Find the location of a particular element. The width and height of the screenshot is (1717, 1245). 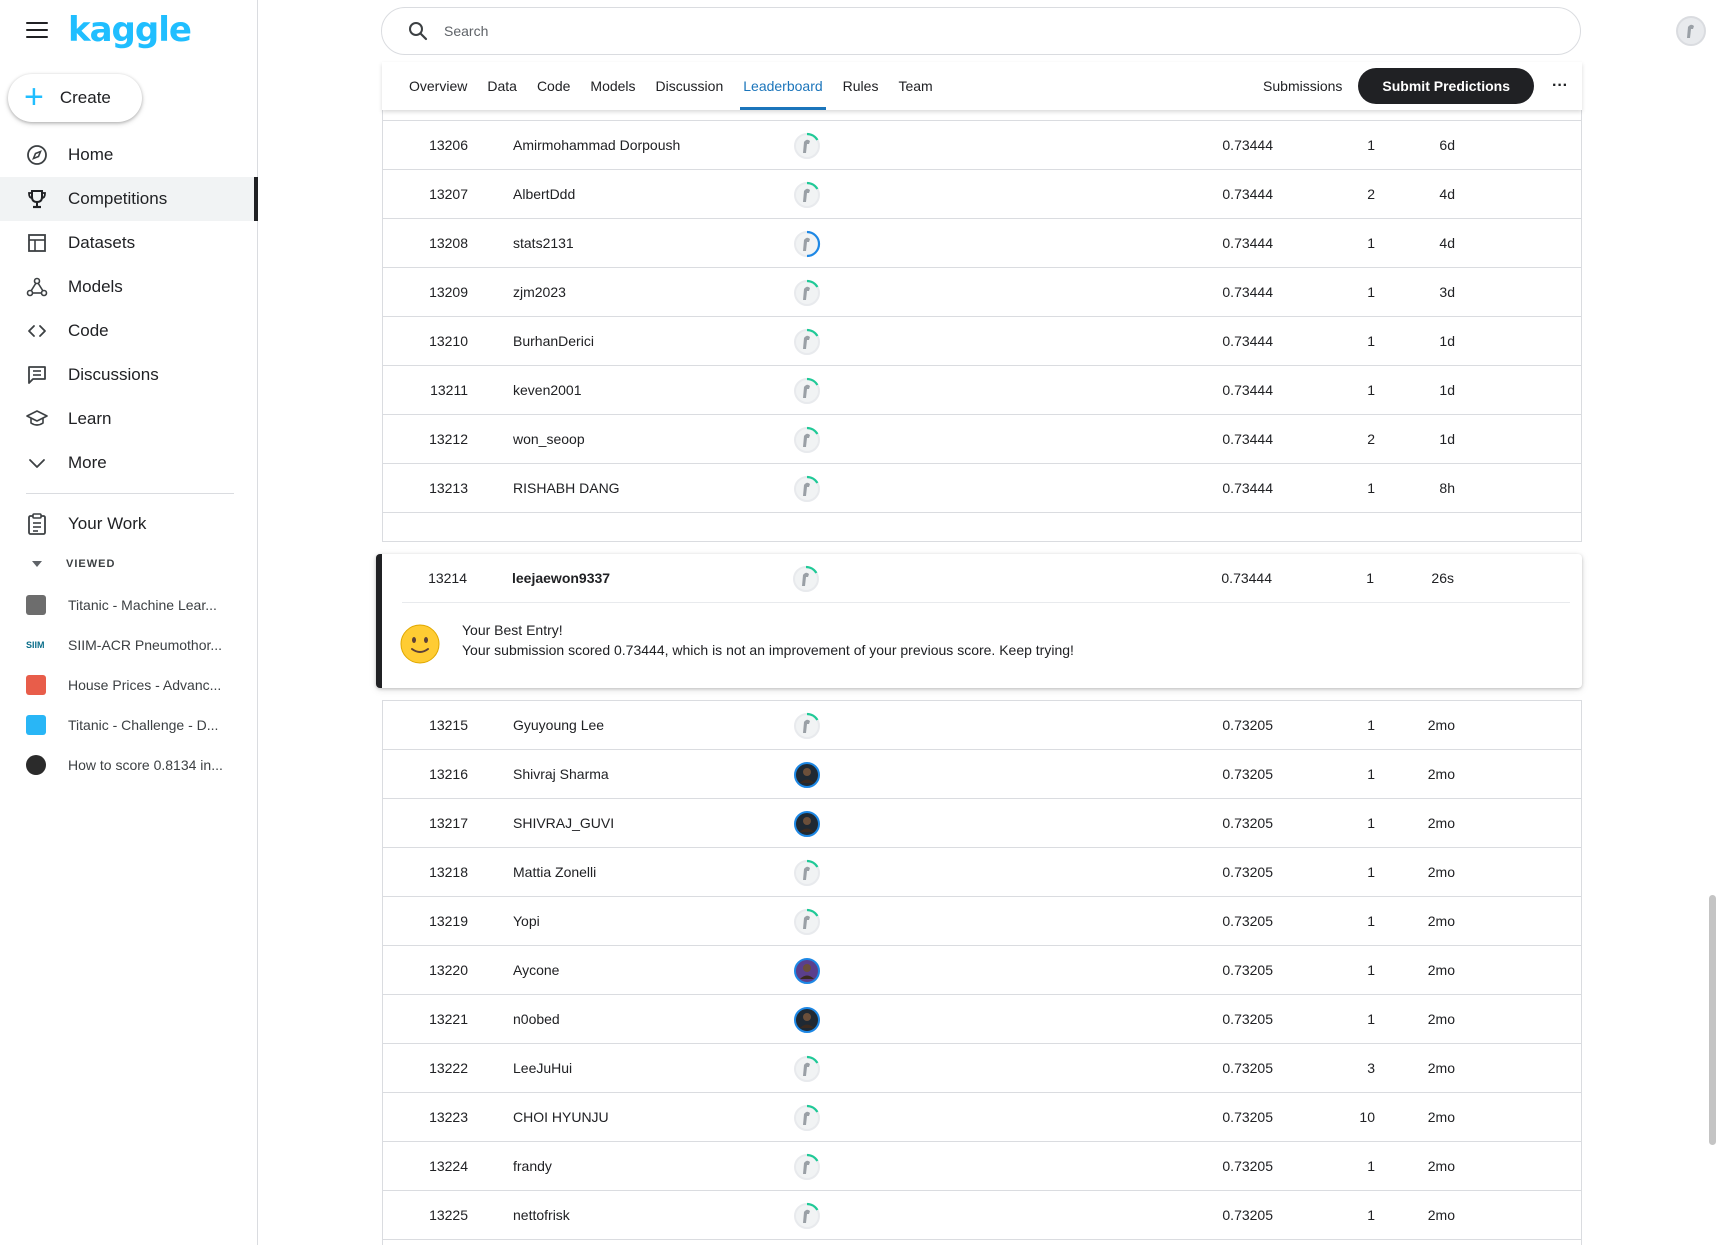

team-name-cell: AlbertDdd is located at coordinates (544, 194).